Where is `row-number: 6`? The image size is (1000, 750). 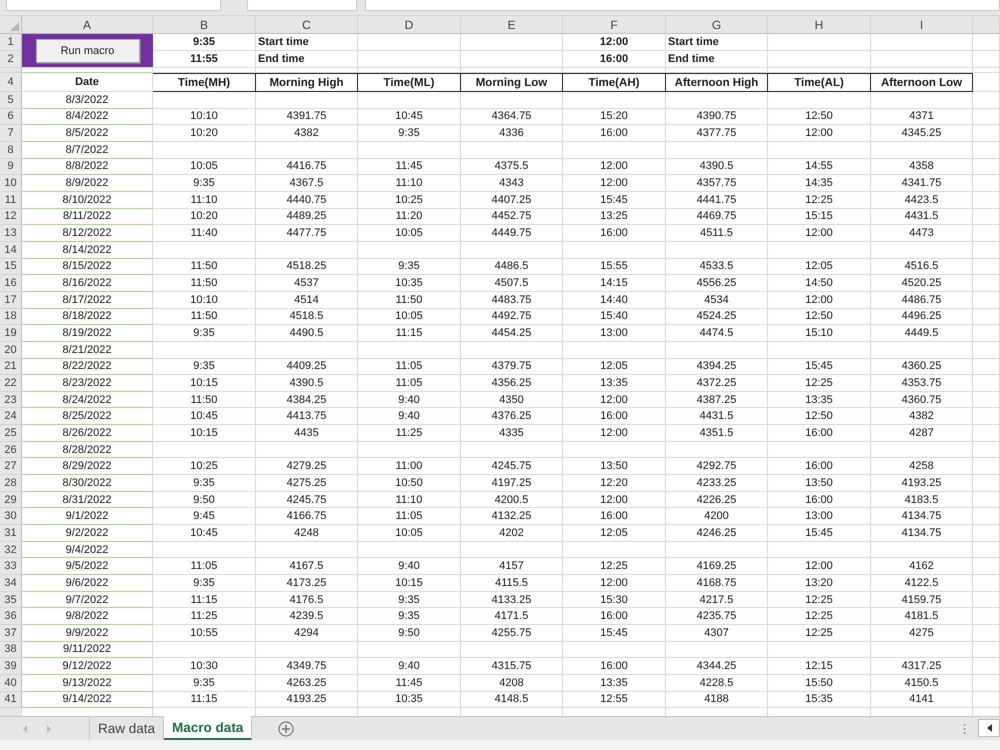 row-number: 6 is located at coordinates (11, 117).